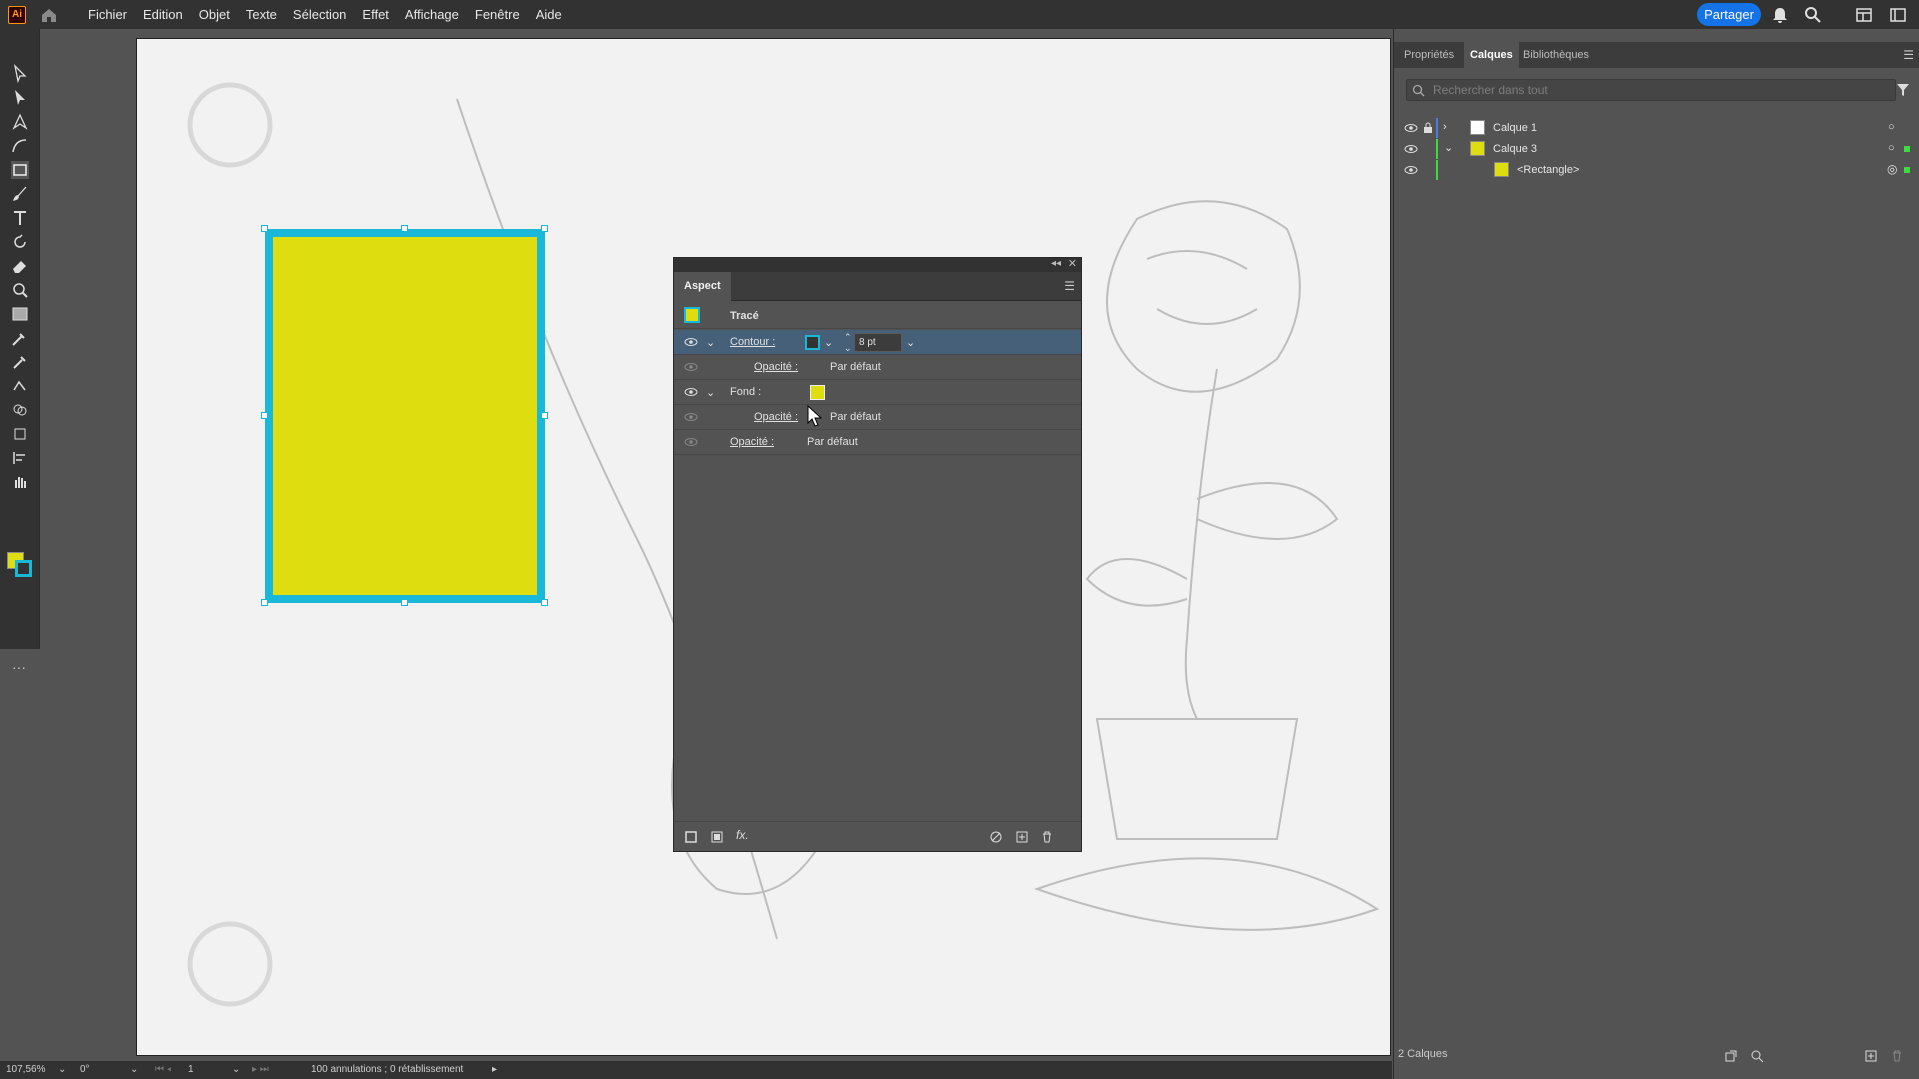  What do you see at coordinates (1903, 90) in the screenshot?
I see `filter-icon` at bounding box center [1903, 90].